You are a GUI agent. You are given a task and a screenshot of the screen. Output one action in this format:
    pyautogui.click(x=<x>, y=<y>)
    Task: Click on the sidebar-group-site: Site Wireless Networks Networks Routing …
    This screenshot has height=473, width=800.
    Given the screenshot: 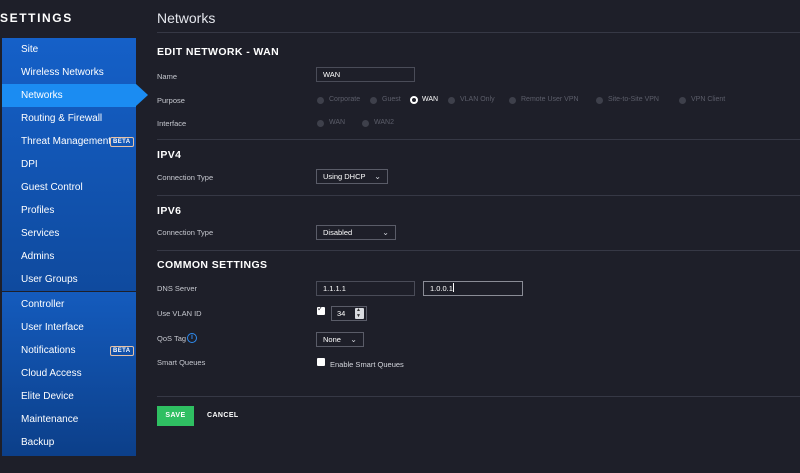 What is the action you would take?
    pyautogui.click(x=75, y=164)
    